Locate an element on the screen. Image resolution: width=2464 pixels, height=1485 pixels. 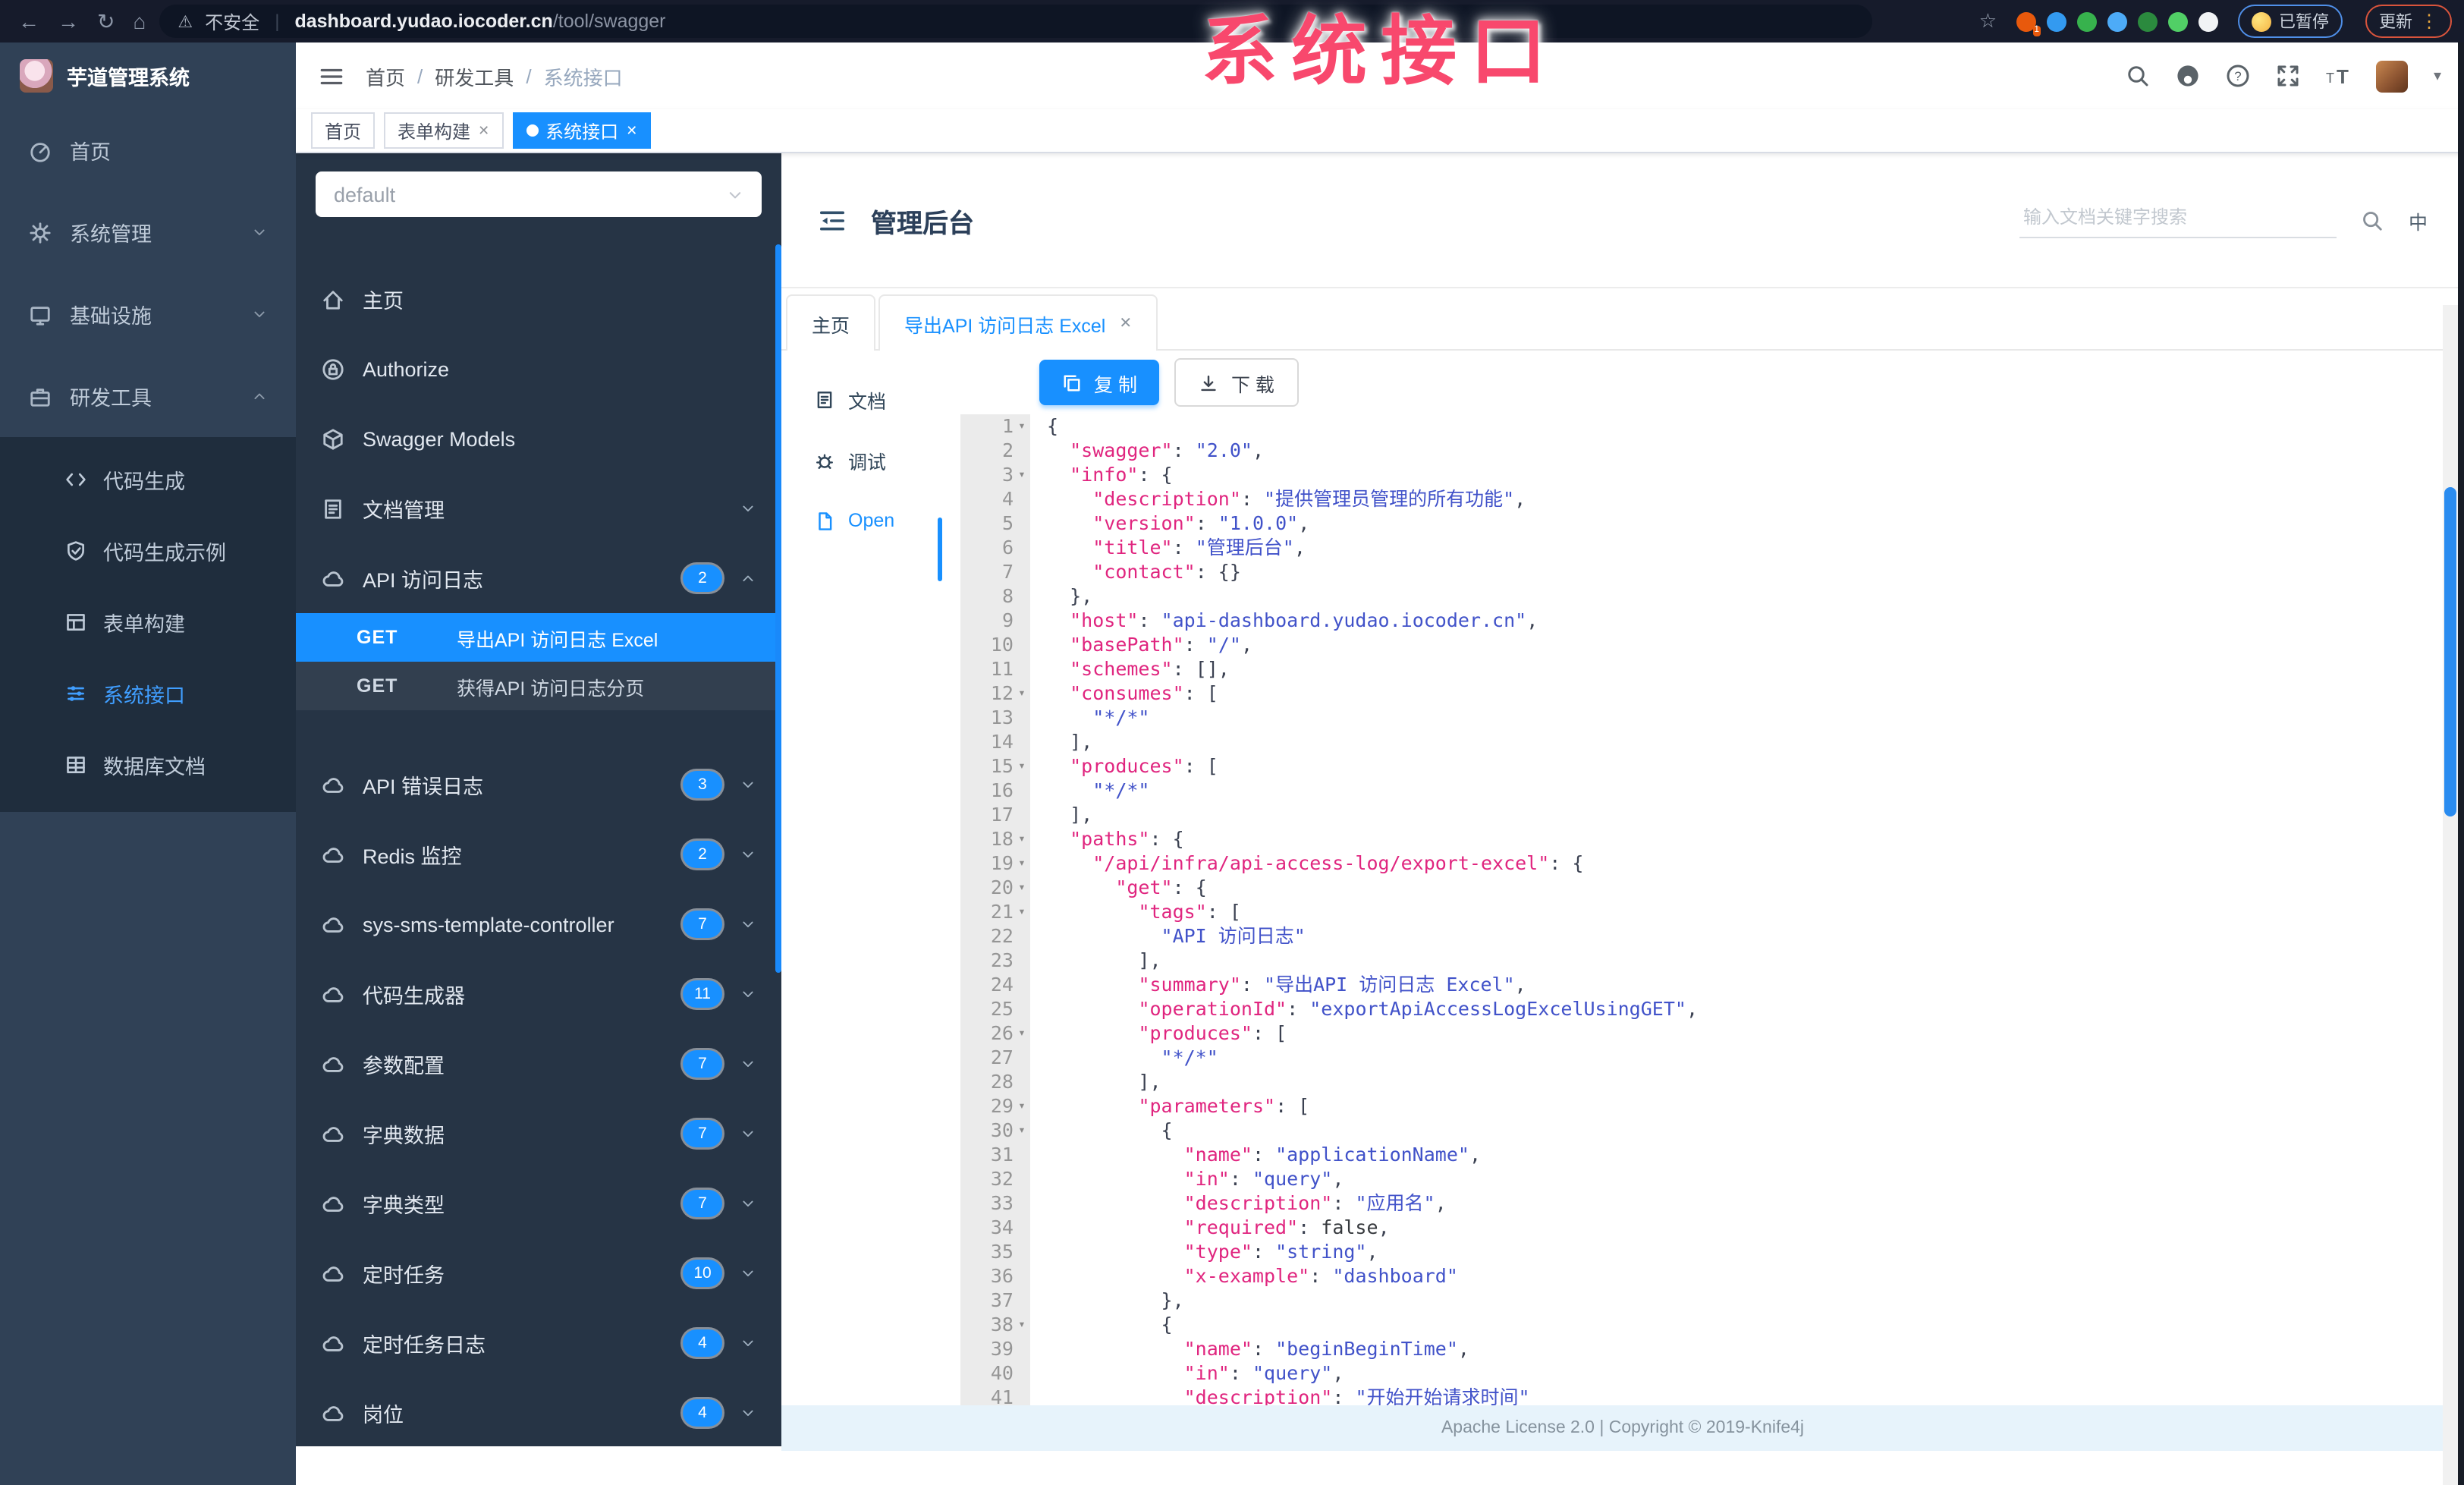
app-logo: 芋道管理系统 is located at coordinates (148, 75).